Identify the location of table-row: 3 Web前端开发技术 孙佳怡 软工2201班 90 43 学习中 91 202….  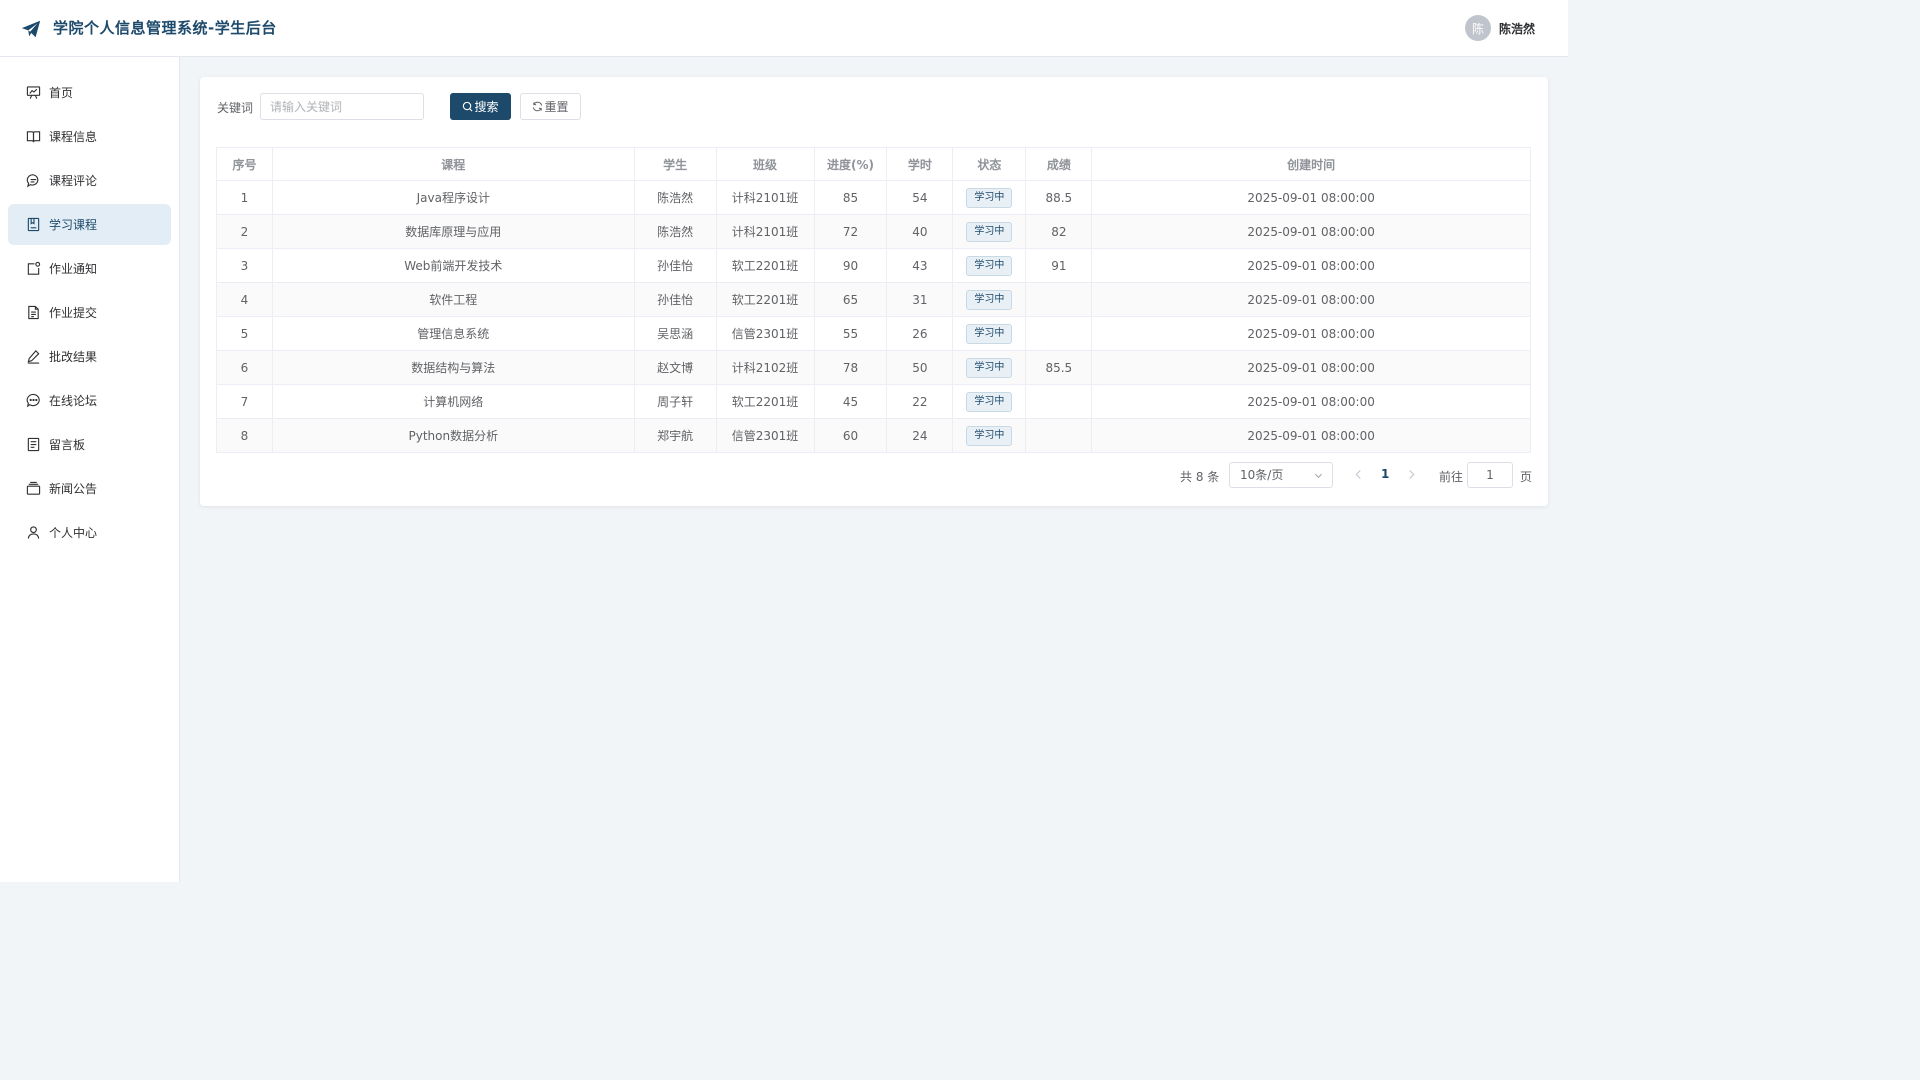
(873, 265).